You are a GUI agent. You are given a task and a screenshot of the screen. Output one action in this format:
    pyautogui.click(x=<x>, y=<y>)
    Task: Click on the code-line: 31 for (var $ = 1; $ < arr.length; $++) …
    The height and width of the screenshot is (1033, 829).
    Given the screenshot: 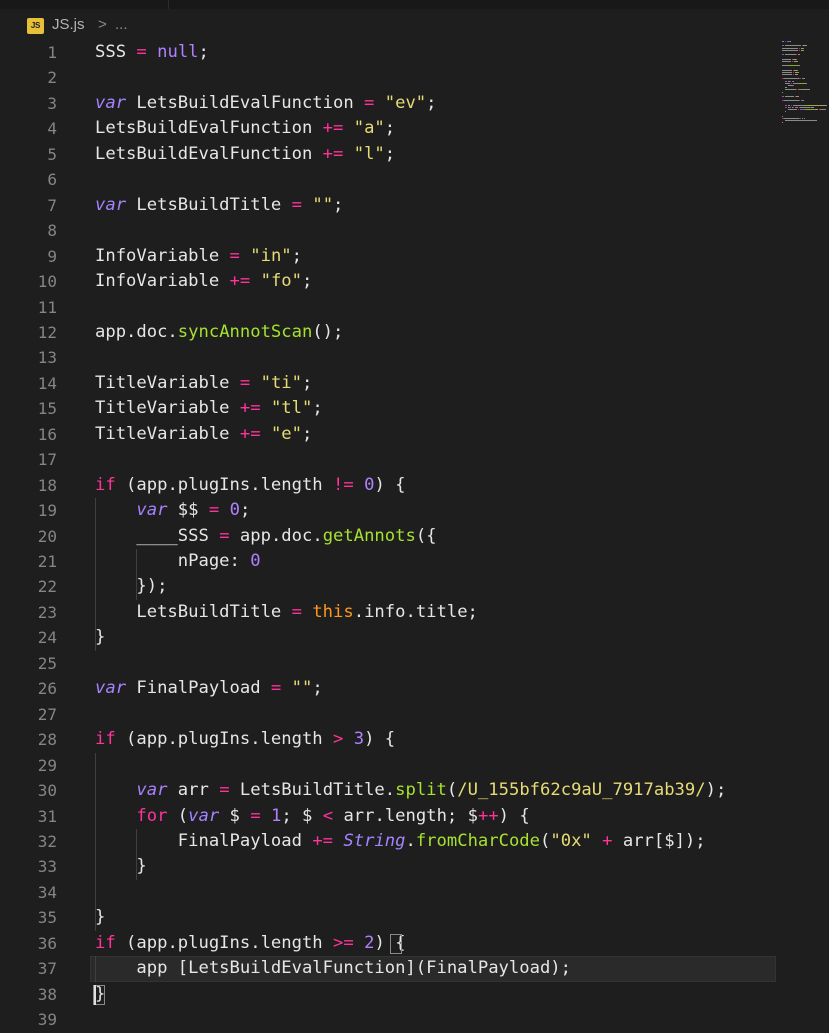 What is the action you would take?
    pyautogui.click(x=390, y=816)
    